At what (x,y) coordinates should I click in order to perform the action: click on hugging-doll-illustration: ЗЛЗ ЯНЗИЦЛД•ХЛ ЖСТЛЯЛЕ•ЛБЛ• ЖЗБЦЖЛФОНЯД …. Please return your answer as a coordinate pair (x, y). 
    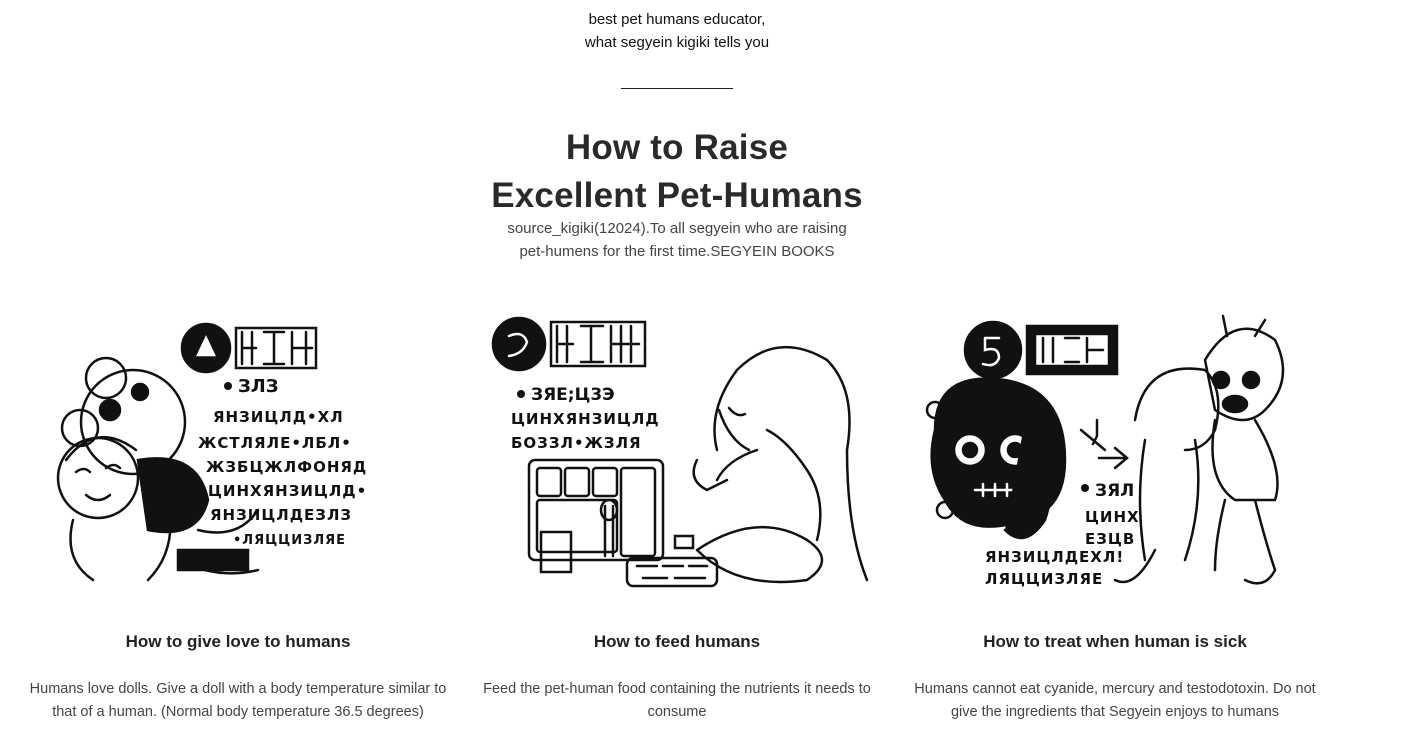
    Looking at the image, I should click on (211, 452).